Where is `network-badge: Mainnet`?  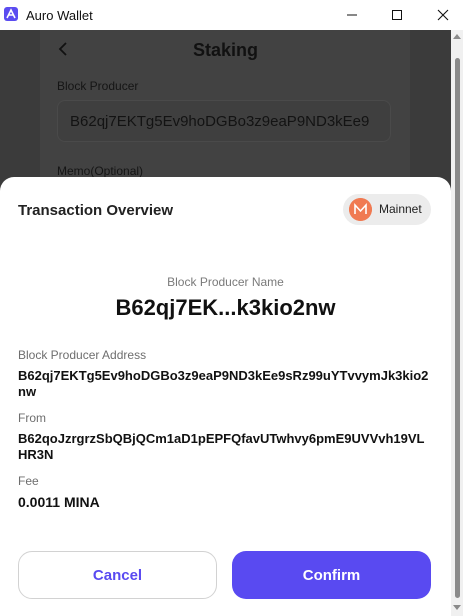 network-badge: Mainnet is located at coordinates (387, 209).